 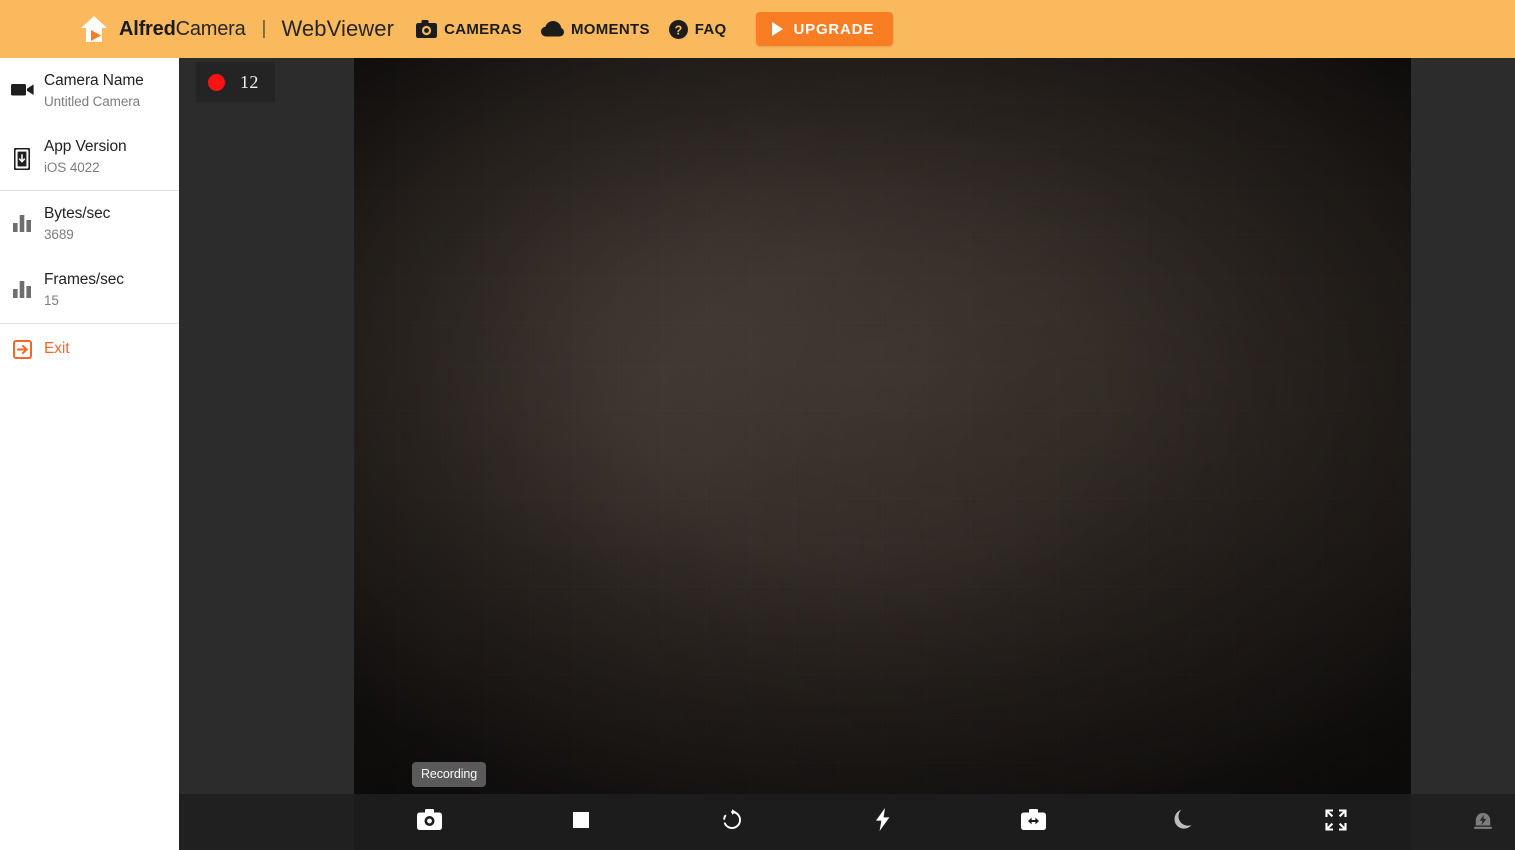 I want to click on stop-recording-button, so click(x=581, y=822).